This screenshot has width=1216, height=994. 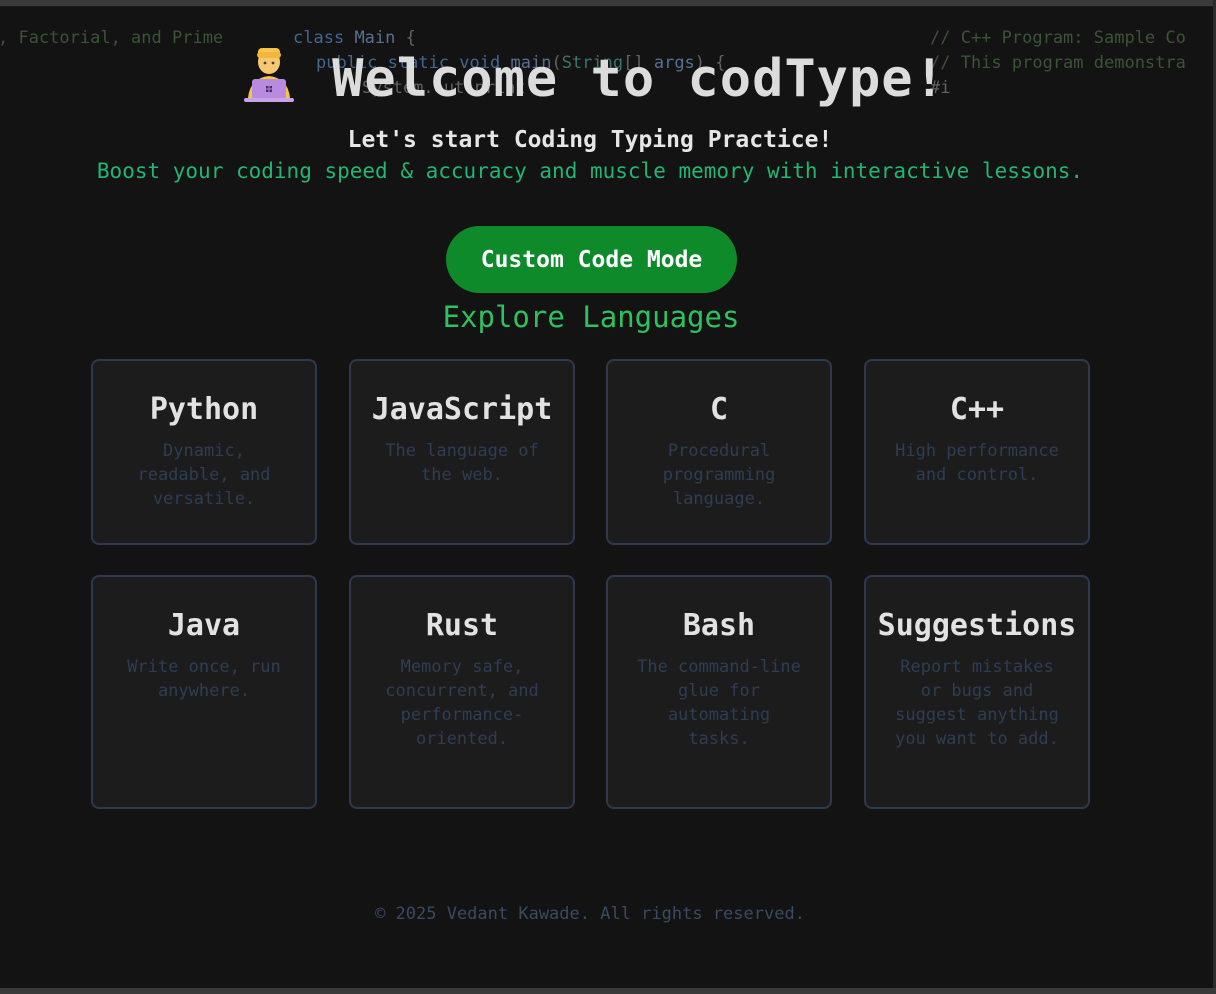 What do you see at coordinates (590, 140) in the screenshot?
I see `hero-subtitle: Let's start Coding Typing Practice!` at bounding box center [590, 140].